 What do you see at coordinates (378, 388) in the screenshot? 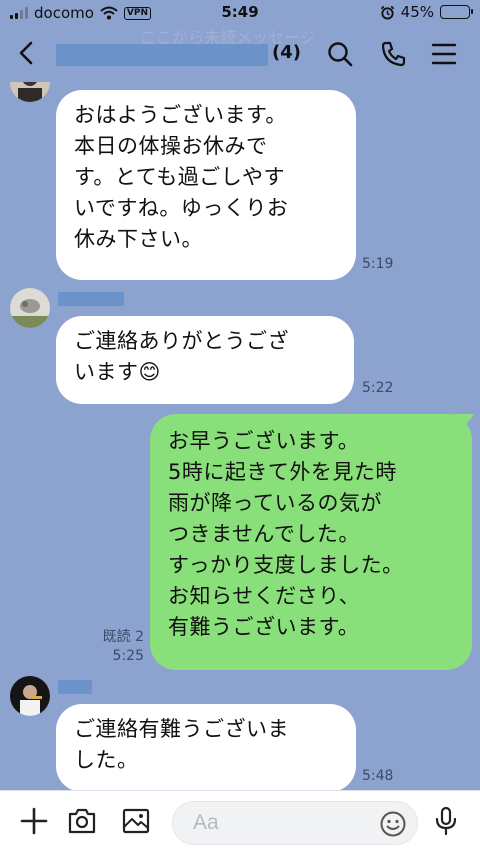
I see `message-time: 5:22` at bounding box center [378, 388].